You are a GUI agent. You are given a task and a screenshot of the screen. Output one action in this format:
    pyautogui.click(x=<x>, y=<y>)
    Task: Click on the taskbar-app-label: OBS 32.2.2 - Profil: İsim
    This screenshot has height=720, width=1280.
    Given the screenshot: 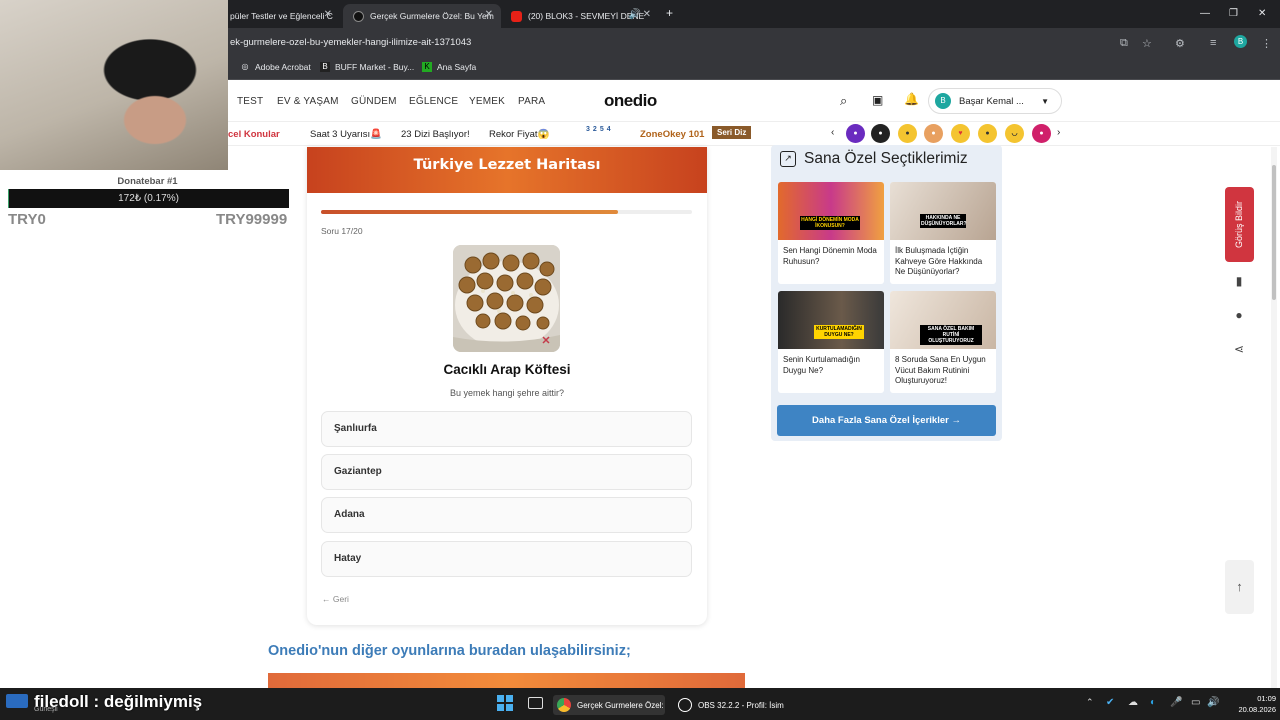 What is the action you would take?
    pyautogui.click(x=741, y=705)
    